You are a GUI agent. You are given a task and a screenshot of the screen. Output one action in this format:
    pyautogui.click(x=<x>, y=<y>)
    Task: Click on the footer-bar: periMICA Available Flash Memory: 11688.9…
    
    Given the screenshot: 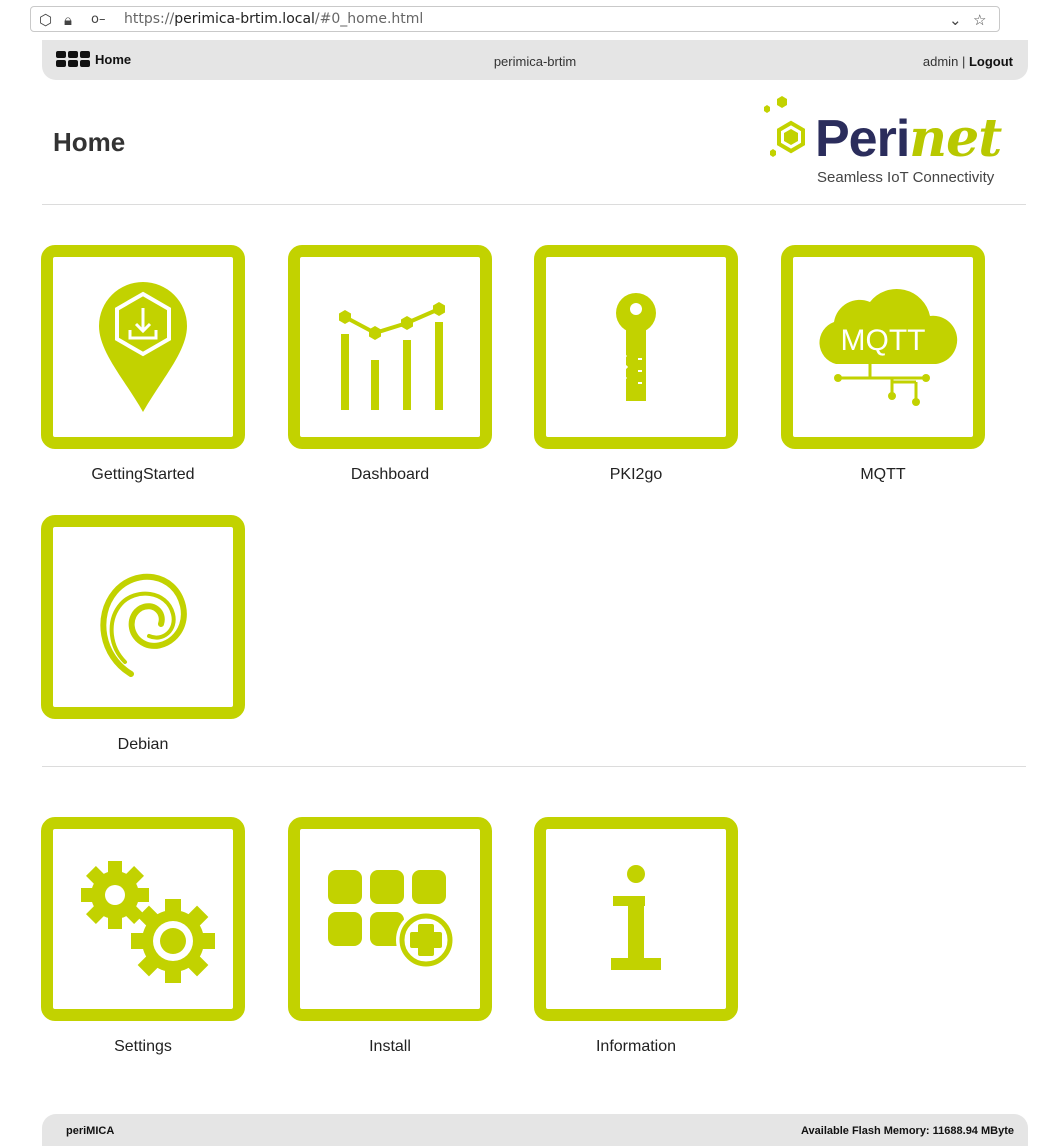 What is the action you would take?
    pyautogui.click(x=535, y=1130)
    